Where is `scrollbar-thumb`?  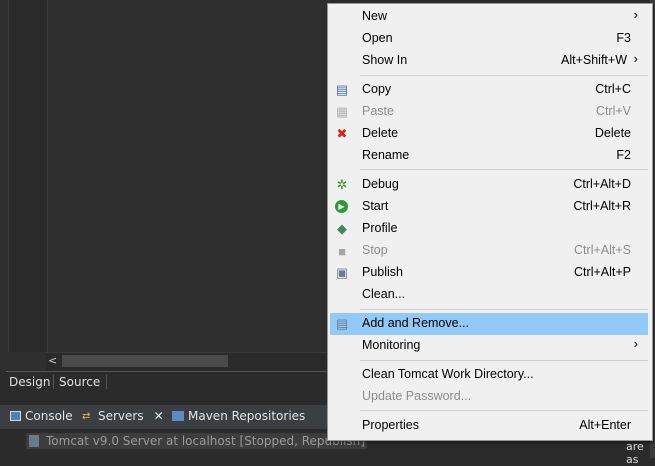
scrollbar-thumb is located at coordinates (145, 361).